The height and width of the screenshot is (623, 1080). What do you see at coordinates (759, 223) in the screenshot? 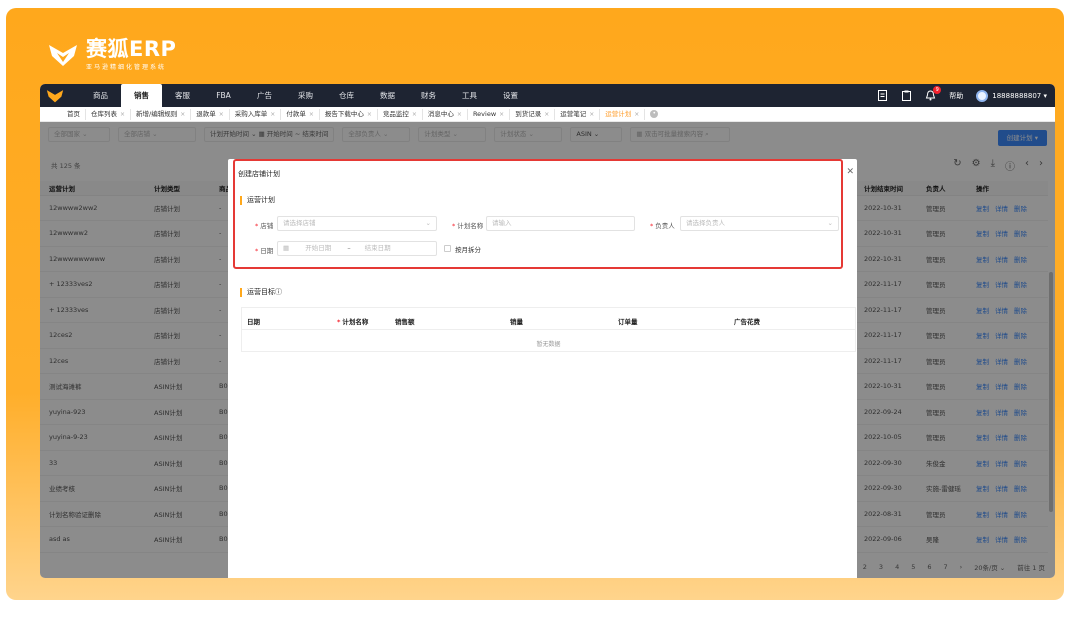
I see `owner-select: 请选择负责人 ⌄` at bounding box center [759, 223].